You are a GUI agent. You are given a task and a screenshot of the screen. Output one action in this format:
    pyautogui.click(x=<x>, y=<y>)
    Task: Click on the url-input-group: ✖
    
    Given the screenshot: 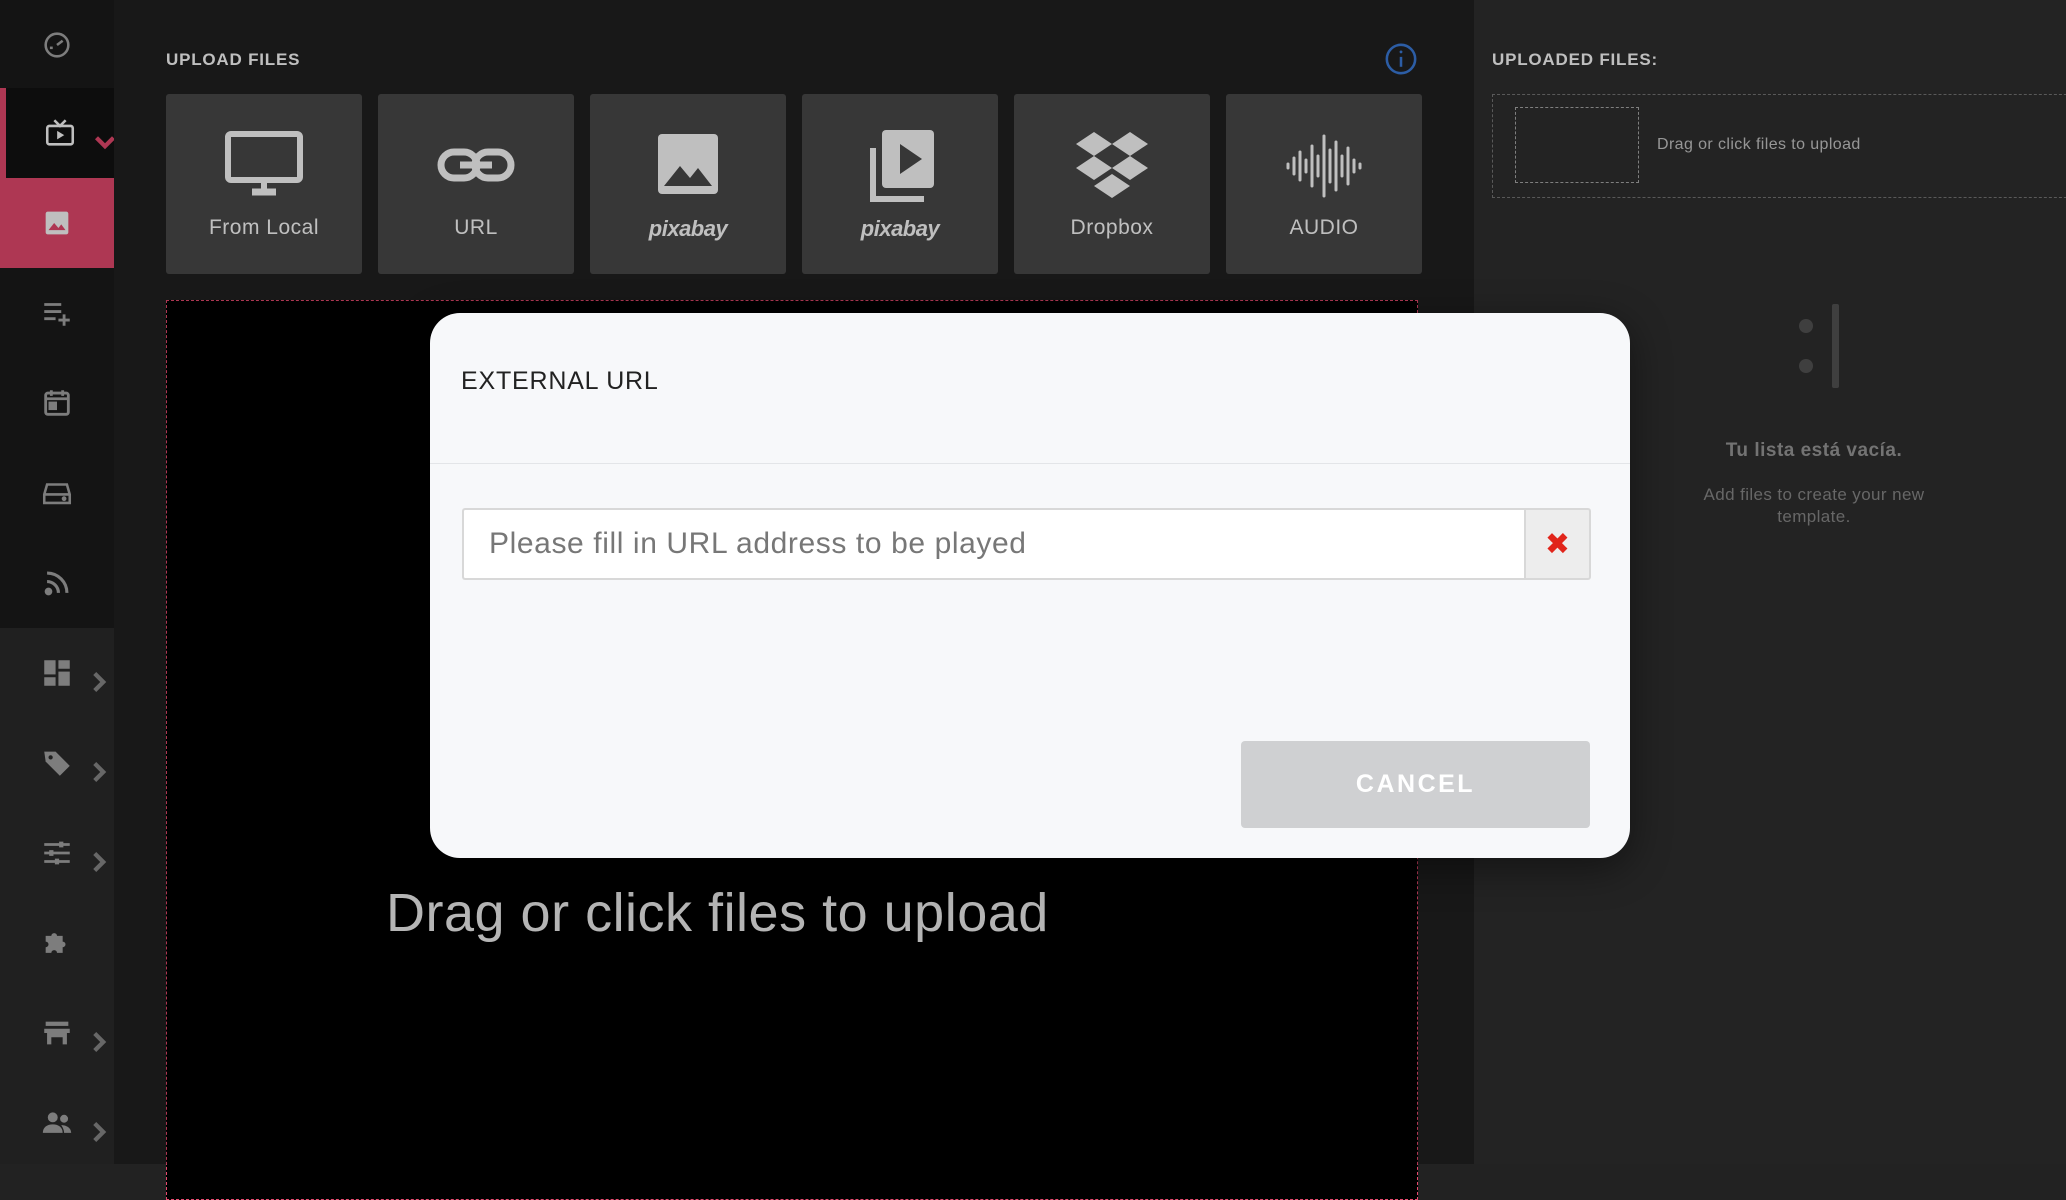 What is the action you would take?
    pyautogui.click(x=1026, y=544)
    